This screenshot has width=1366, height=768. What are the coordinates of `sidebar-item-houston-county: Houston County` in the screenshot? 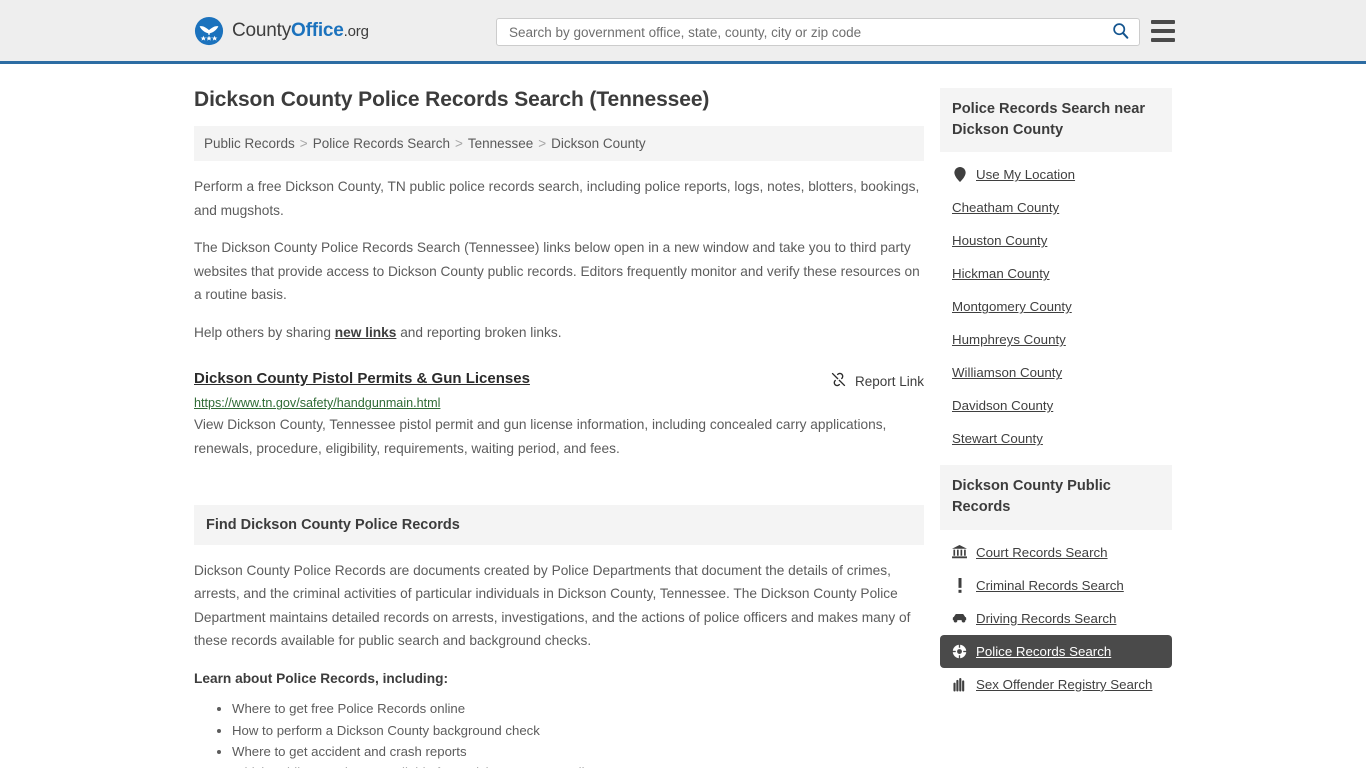 It's located at (1056, 240).